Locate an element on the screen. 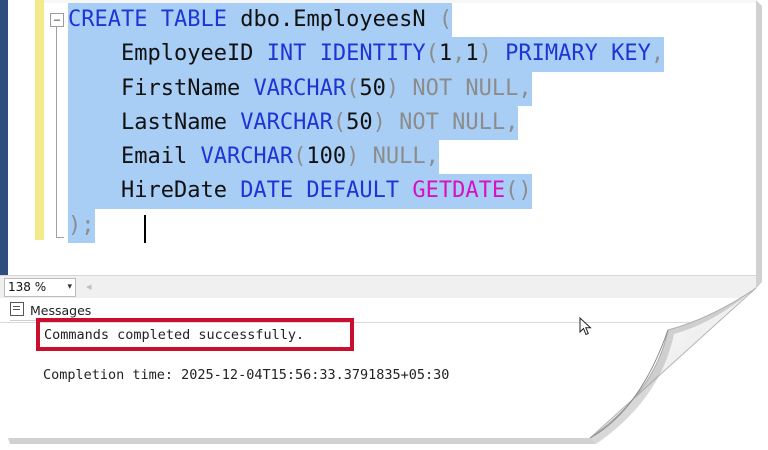 The height and width of the screenshot is (450, 768). selection-highlight: Email VARCHAR(100) NULL, is located at coordinates (253, 157).